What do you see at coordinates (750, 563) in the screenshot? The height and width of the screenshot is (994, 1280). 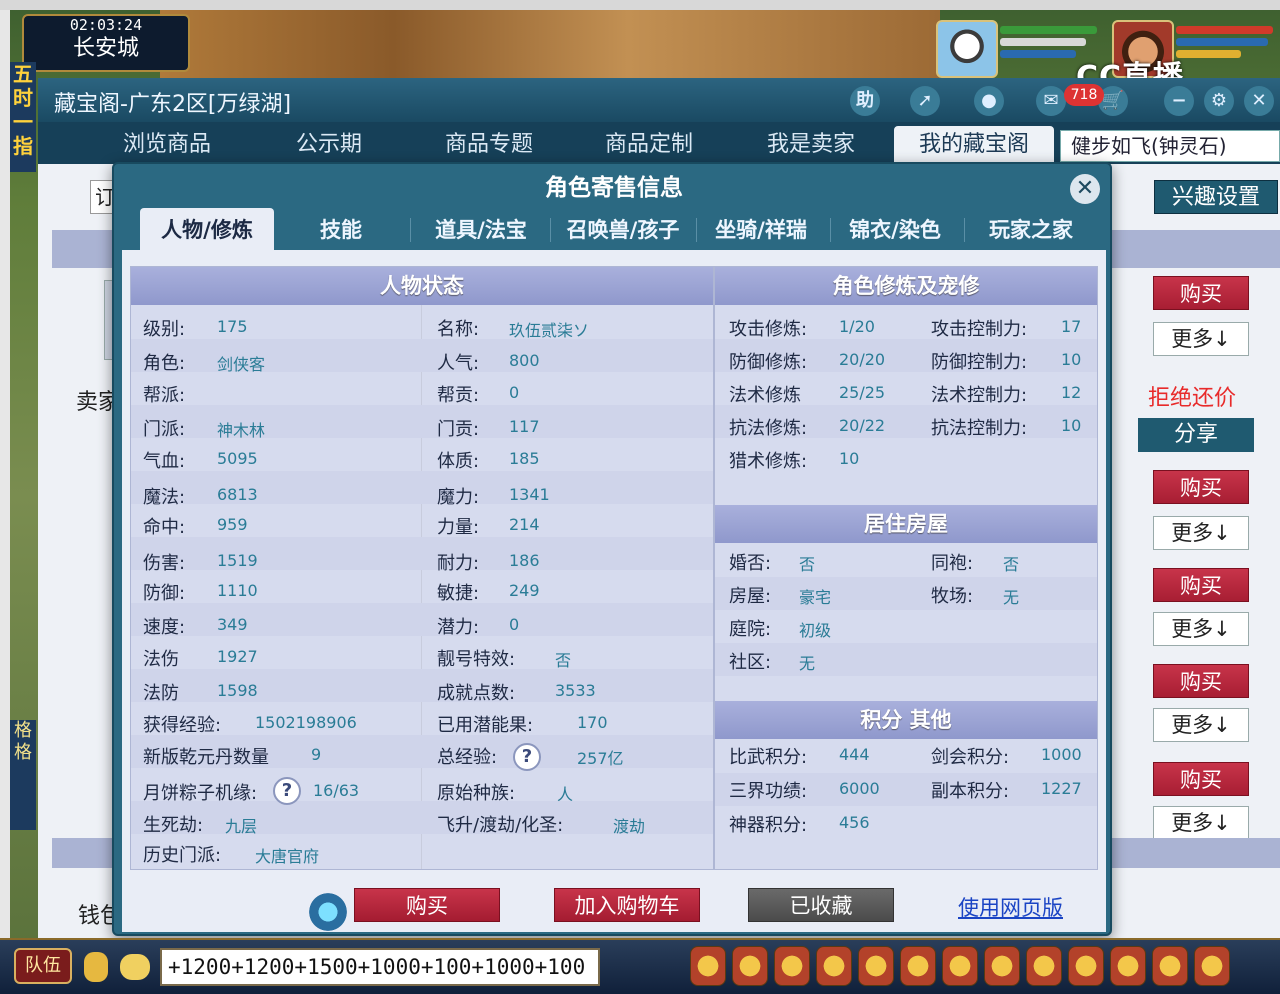 I see `field-label: 婚否:` at bounding box center [750, 563].